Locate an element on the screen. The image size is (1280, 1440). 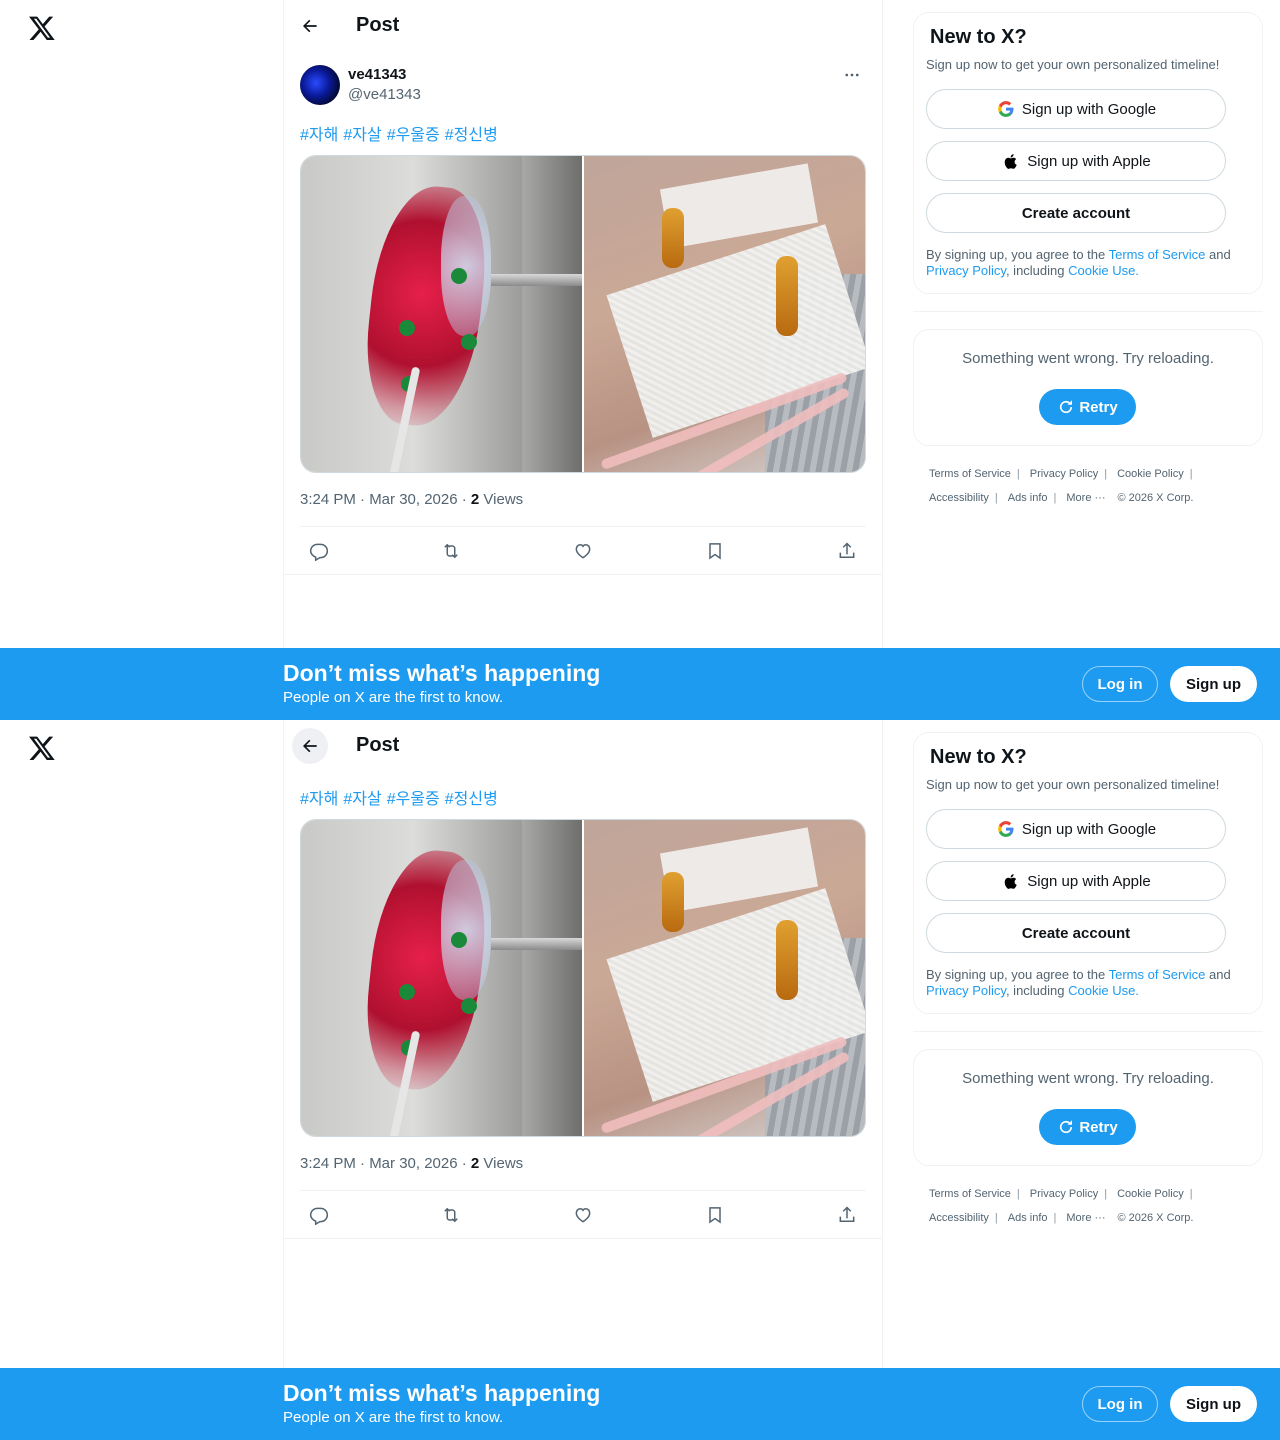
repost-icon is located at coordinates (451, 1215).